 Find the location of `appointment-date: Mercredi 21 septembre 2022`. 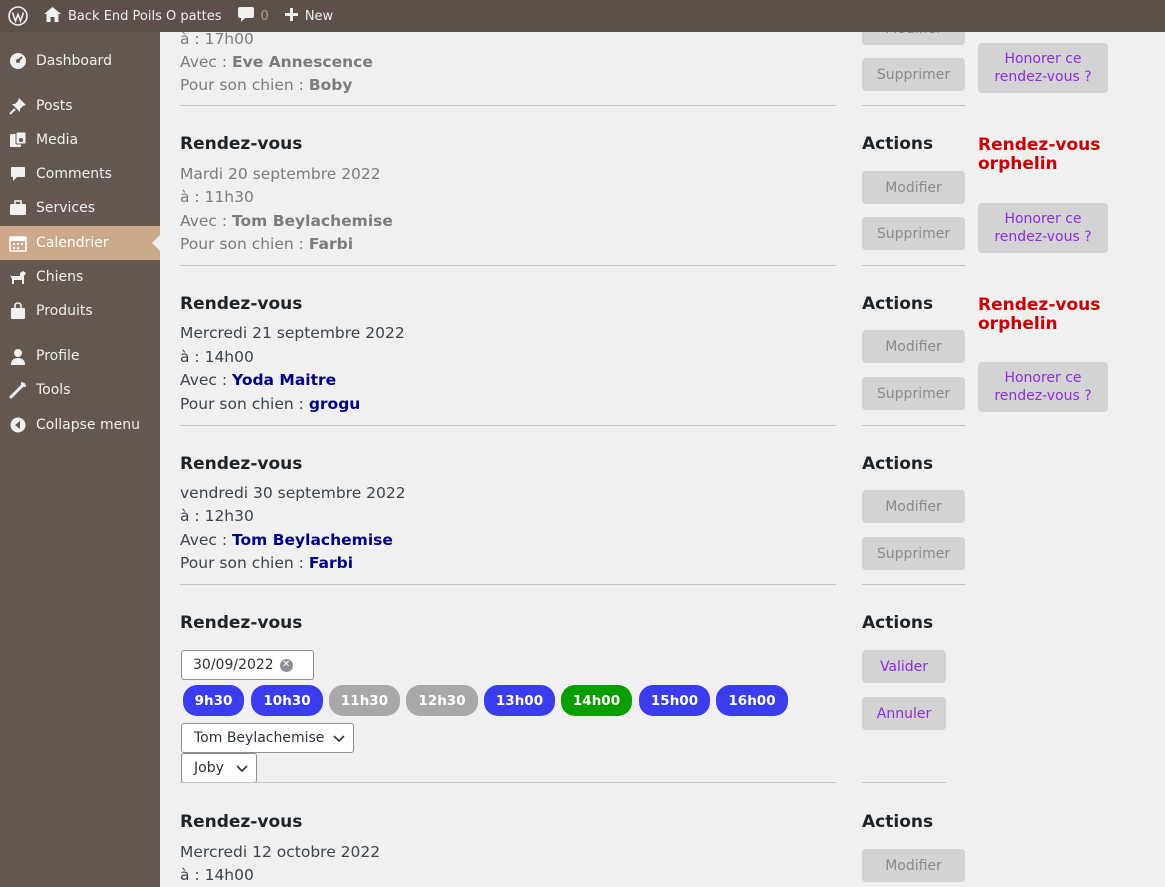

appointment-date: Mercredi 21 septembre 2022 is located at coordinates (292, 333).